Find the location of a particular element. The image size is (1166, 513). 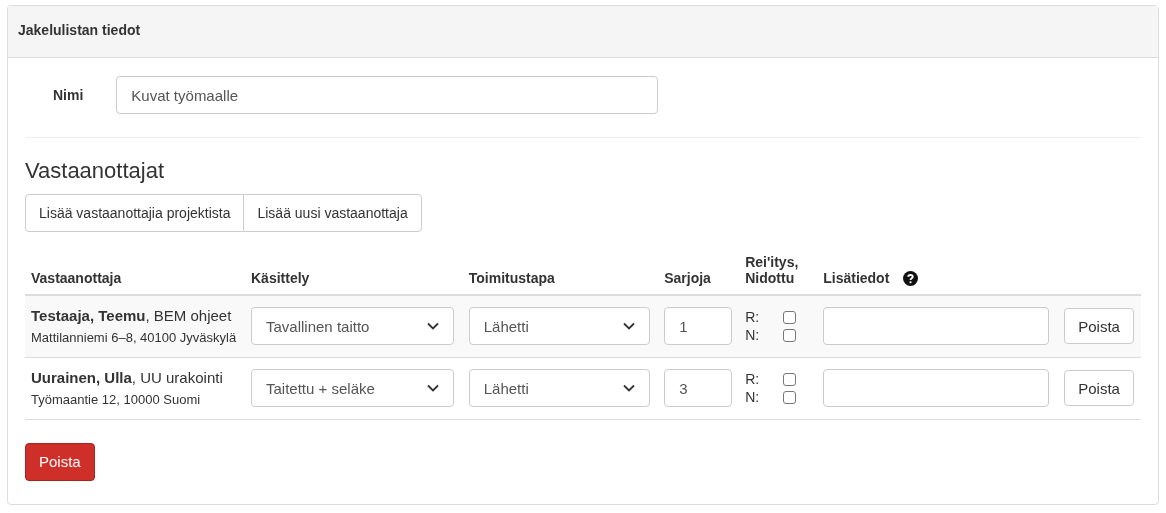

section-heading: Vastaanottajat is located at coordinates (95, 171).